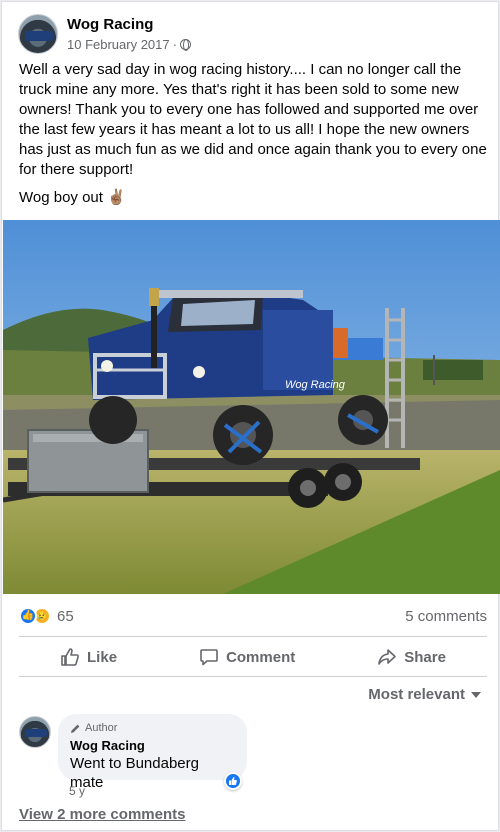  Describe the element at coordinates (416, 694) in the screenshot. I see `comment-sort-label: Most relevant` at that location.